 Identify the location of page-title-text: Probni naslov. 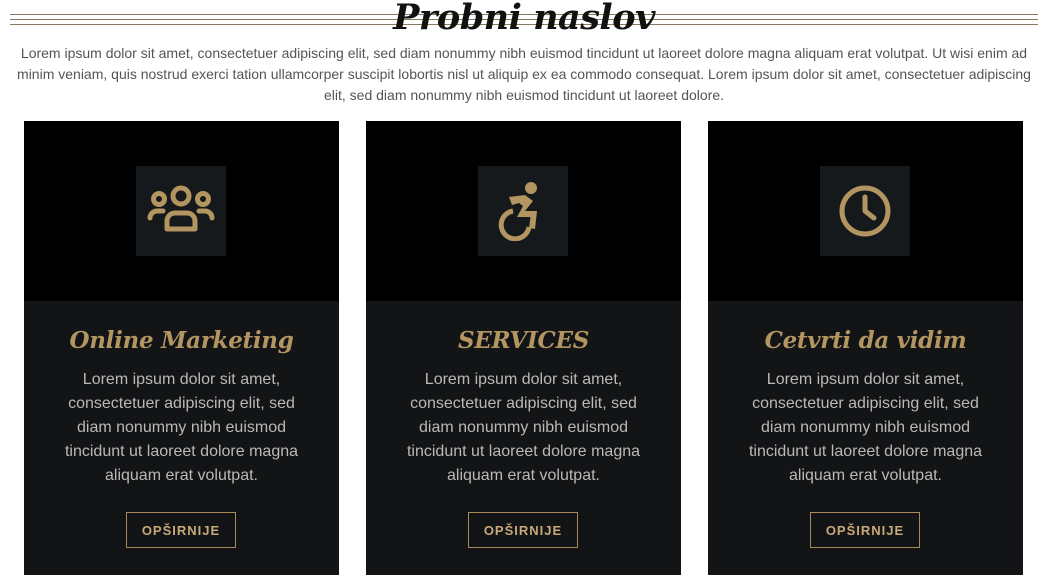
(524, 19).